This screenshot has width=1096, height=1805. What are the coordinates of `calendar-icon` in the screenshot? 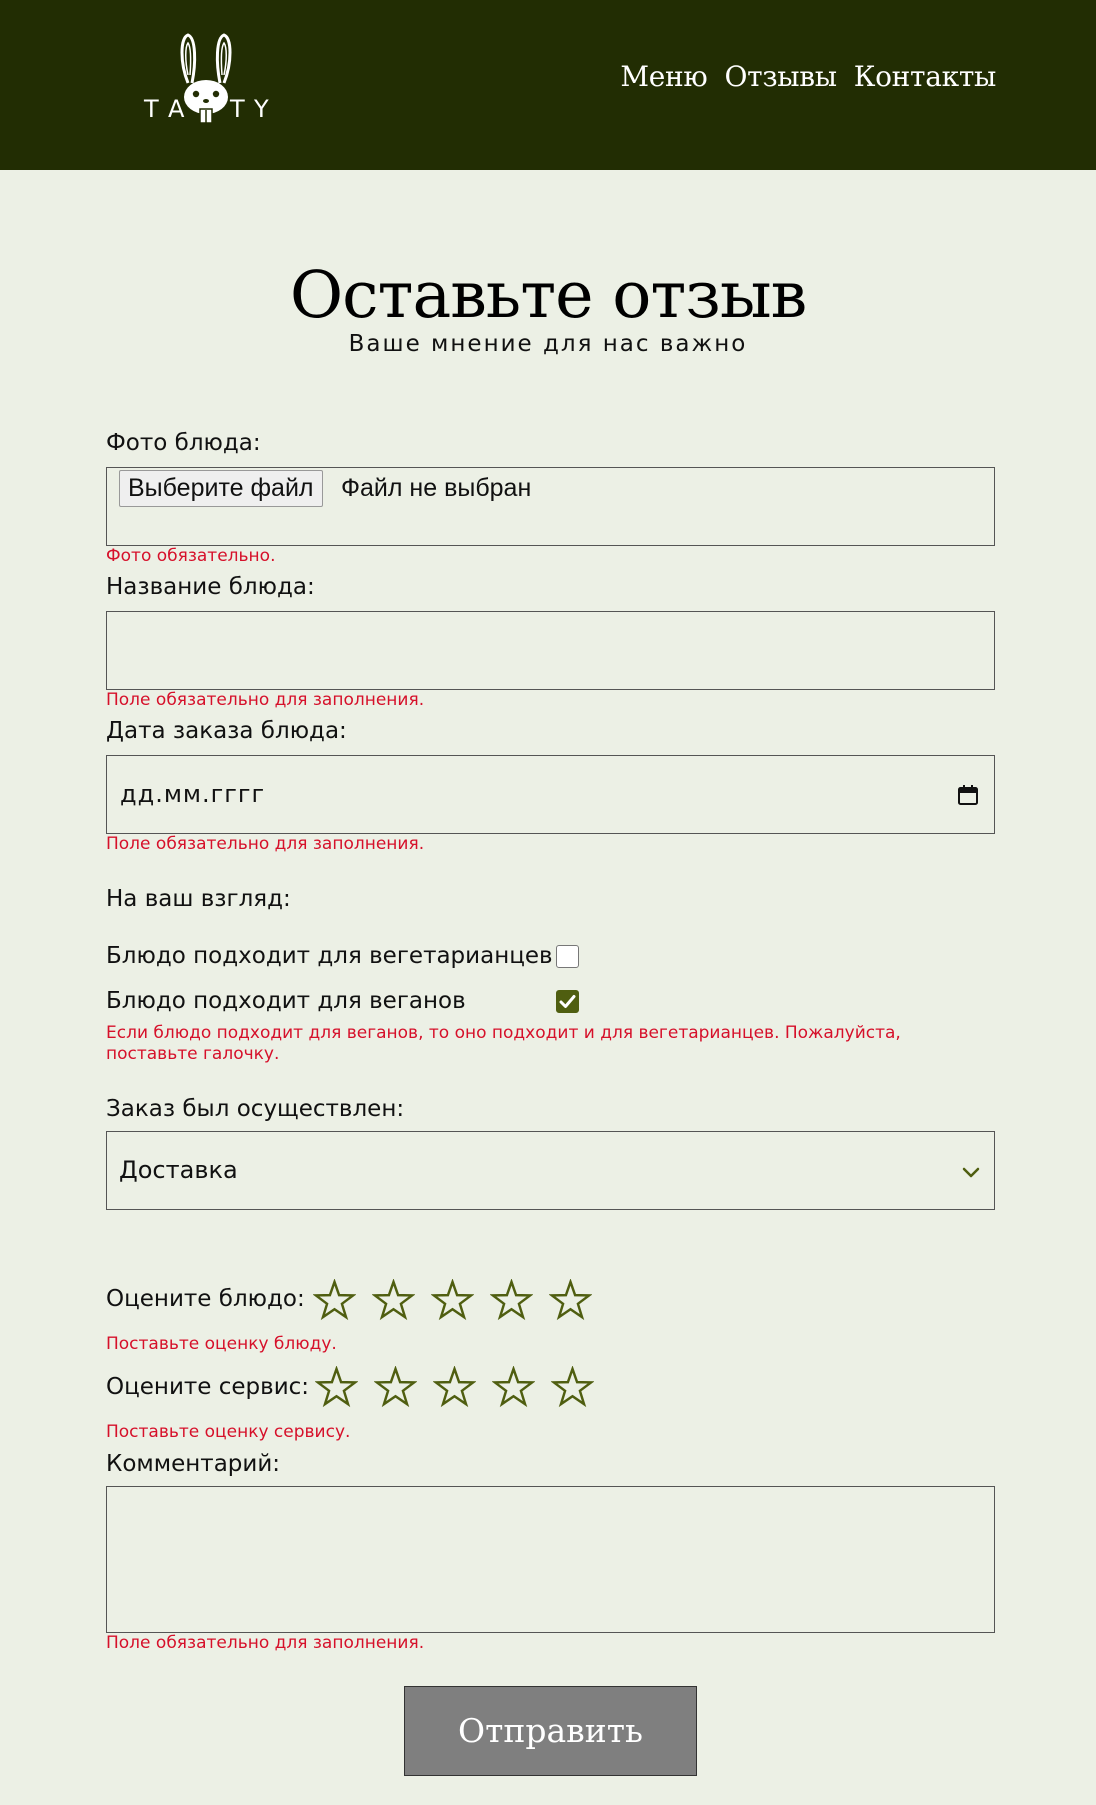 It's located at (968, 795).